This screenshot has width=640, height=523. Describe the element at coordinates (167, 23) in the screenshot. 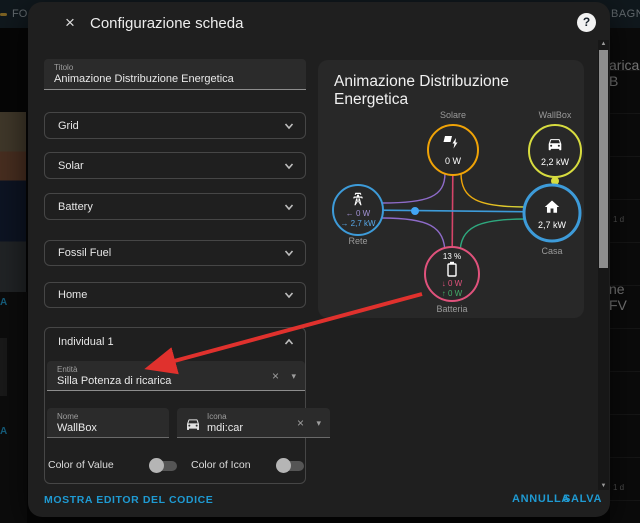

I see `dialog-title: Configurazione scheda` at that location.